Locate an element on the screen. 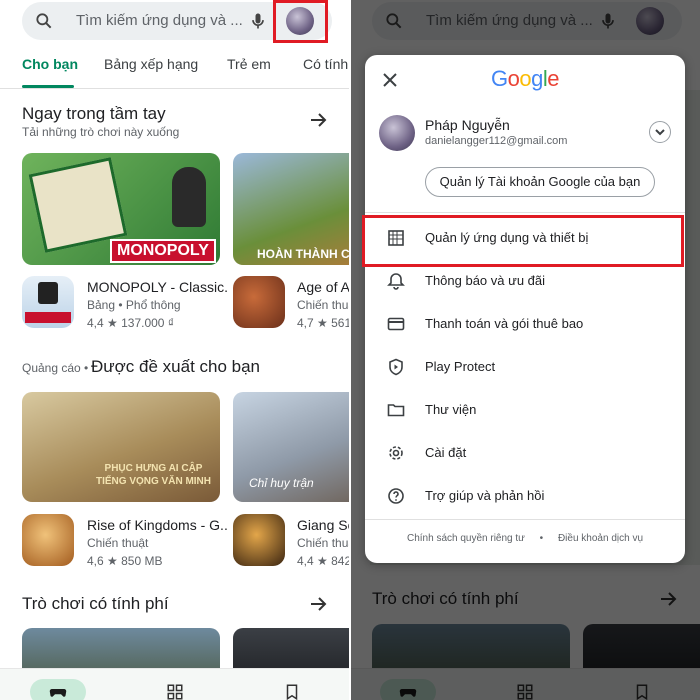  app-icon-giang-son is located at coordinates (259, 540).